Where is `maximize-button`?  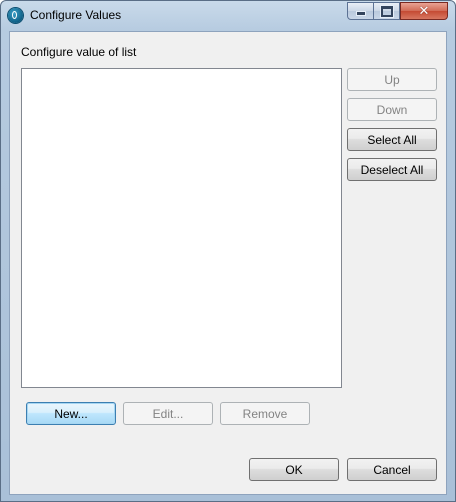
maximize-button is located at coordinates (387, 11).